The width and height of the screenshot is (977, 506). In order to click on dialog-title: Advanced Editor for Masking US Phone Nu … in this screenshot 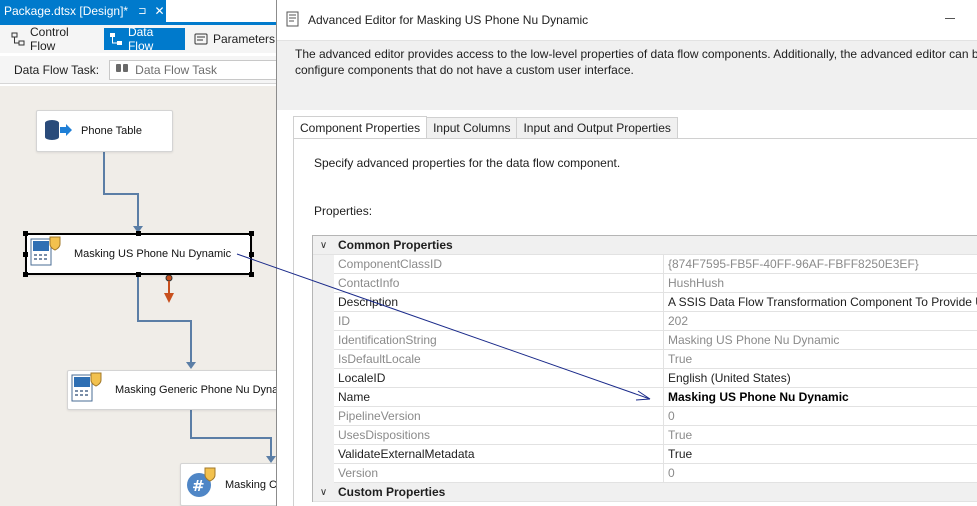, I will do `click(448, 20)`.